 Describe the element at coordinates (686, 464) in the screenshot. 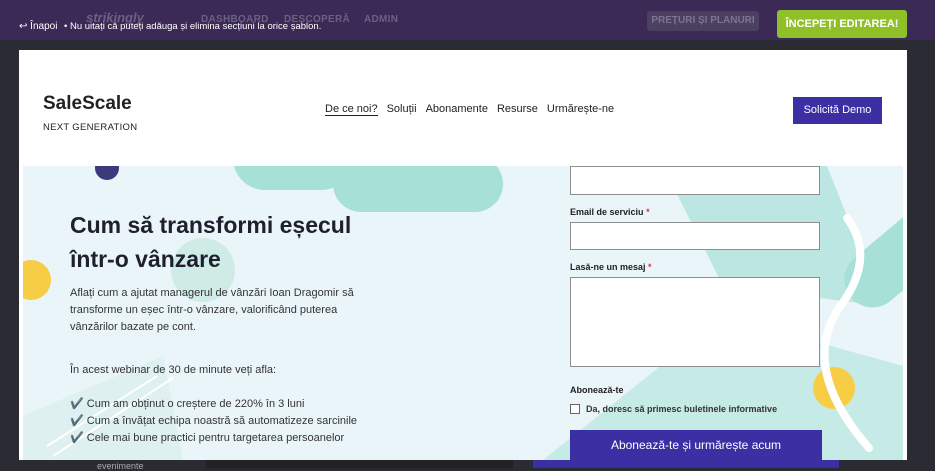

I see `cta-block` at that location.